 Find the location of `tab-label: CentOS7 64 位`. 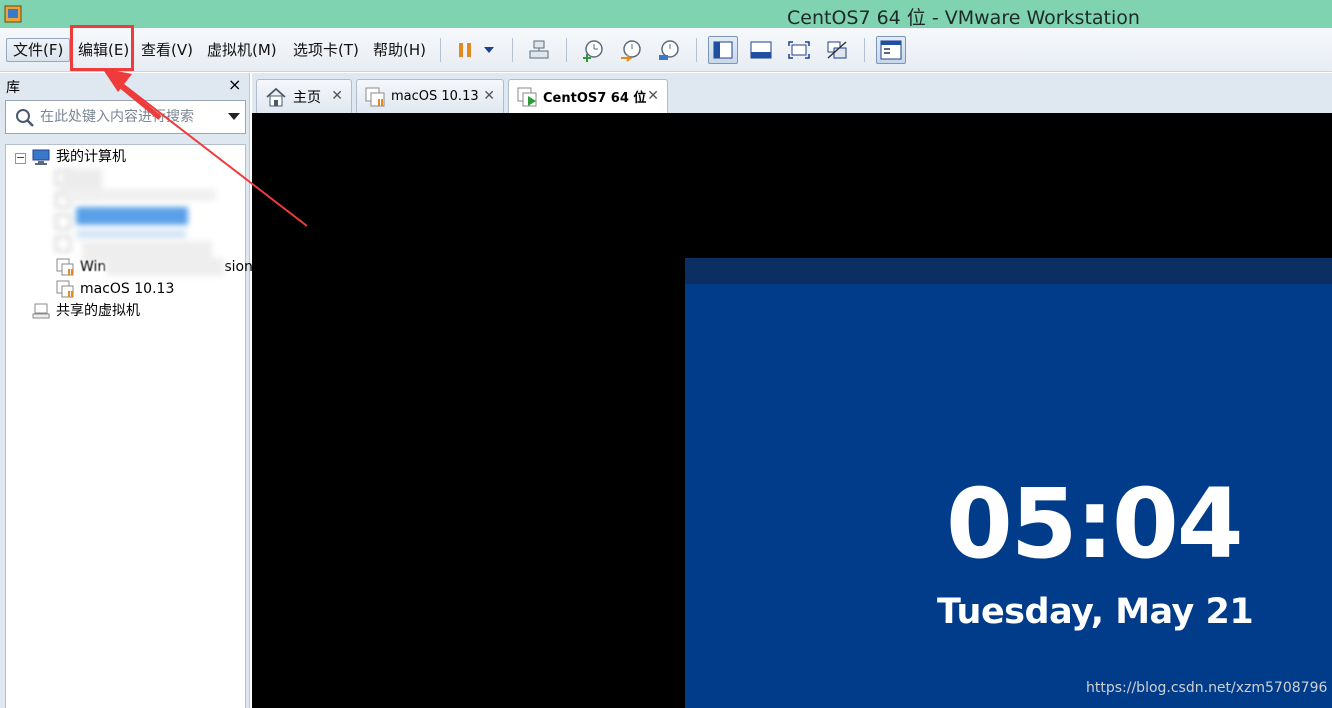

tab-label: CentOS7 64 位 is located at coordinates (595, 98).